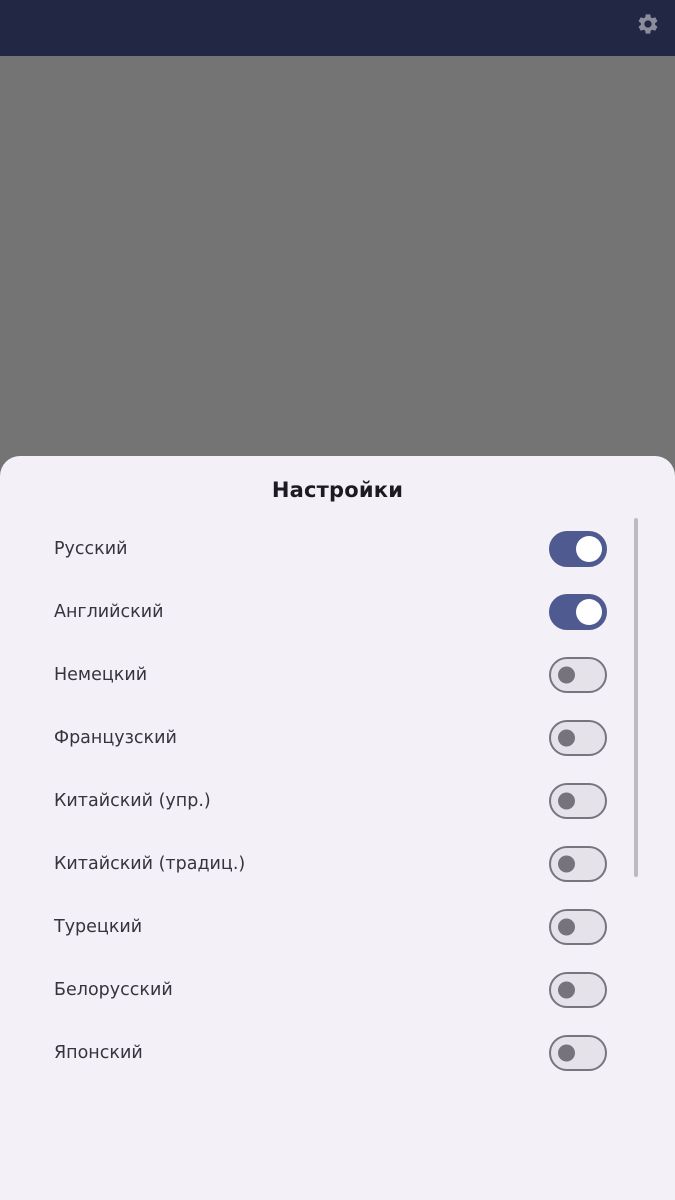 The height and width of the screenshot is (1200, 675). Describe the element at coordinates (337, 926) in the screenshot. I see `language-row: Турецкий` at that location.